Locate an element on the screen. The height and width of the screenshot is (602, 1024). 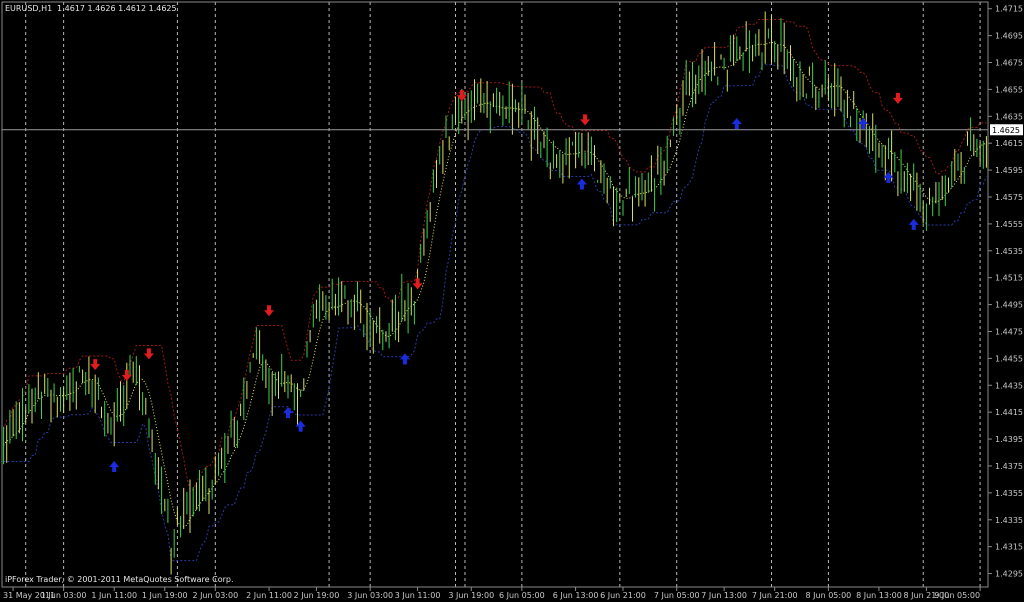
time-tick-label: 2 Jun 11:00 is located at coordinates (269, 595).